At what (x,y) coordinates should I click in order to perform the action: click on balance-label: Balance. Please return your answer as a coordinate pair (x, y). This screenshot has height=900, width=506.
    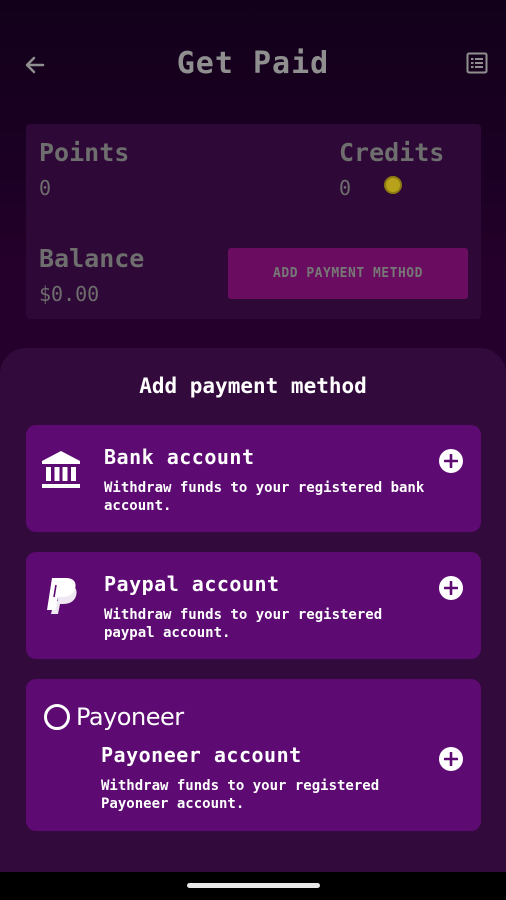
    Looking at the image, I should click on (92, 258).